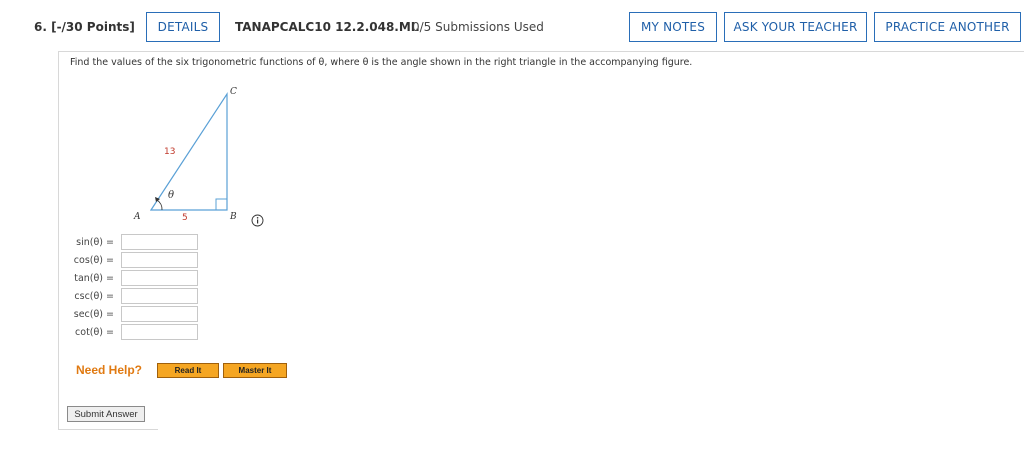 The image size is (1024, 449). I want to click on triangle-figure: C A B 13 5 θ, so click(205, 157).